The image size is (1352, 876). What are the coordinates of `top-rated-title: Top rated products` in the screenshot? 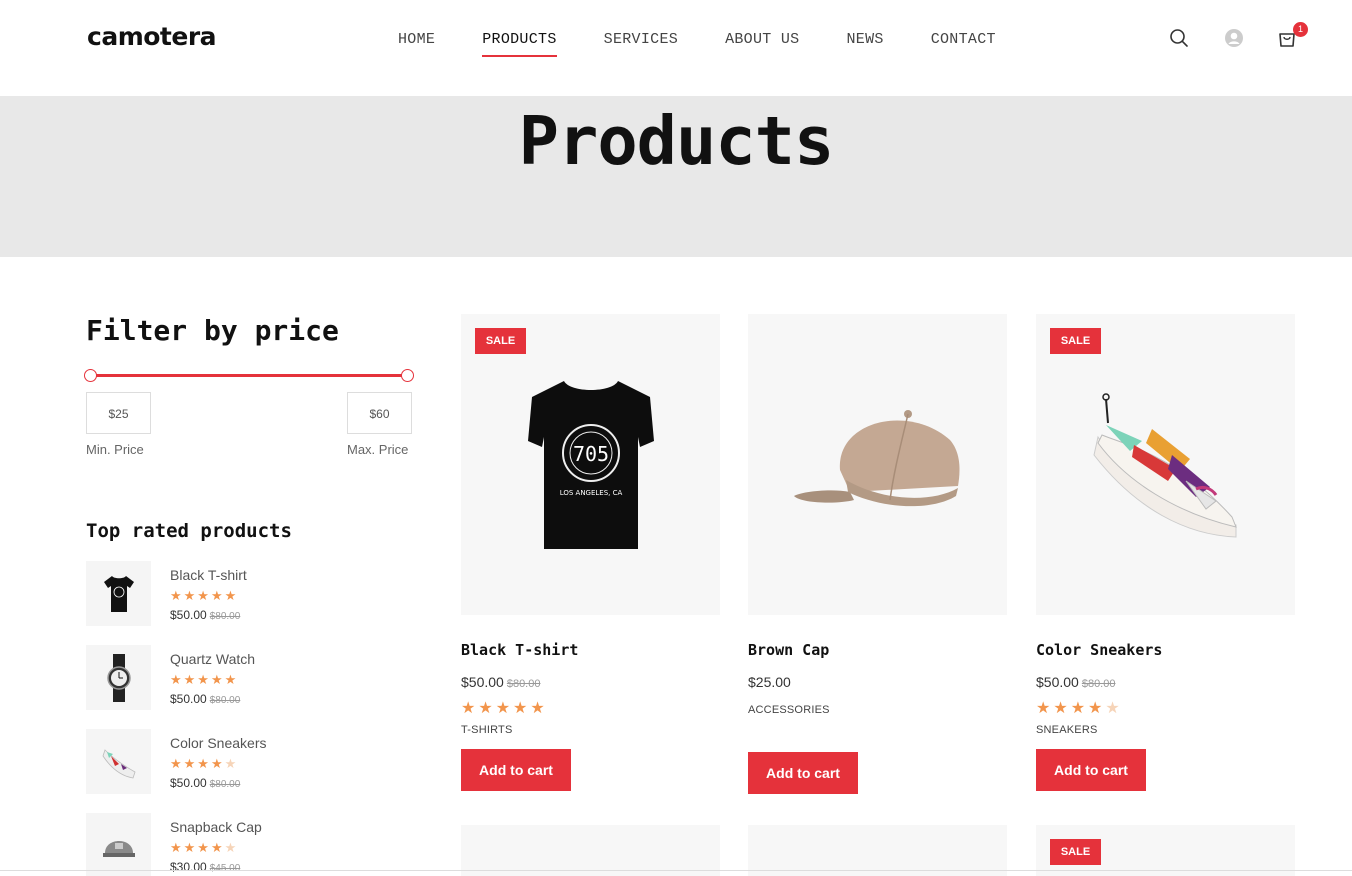 It's located at (189, 531).